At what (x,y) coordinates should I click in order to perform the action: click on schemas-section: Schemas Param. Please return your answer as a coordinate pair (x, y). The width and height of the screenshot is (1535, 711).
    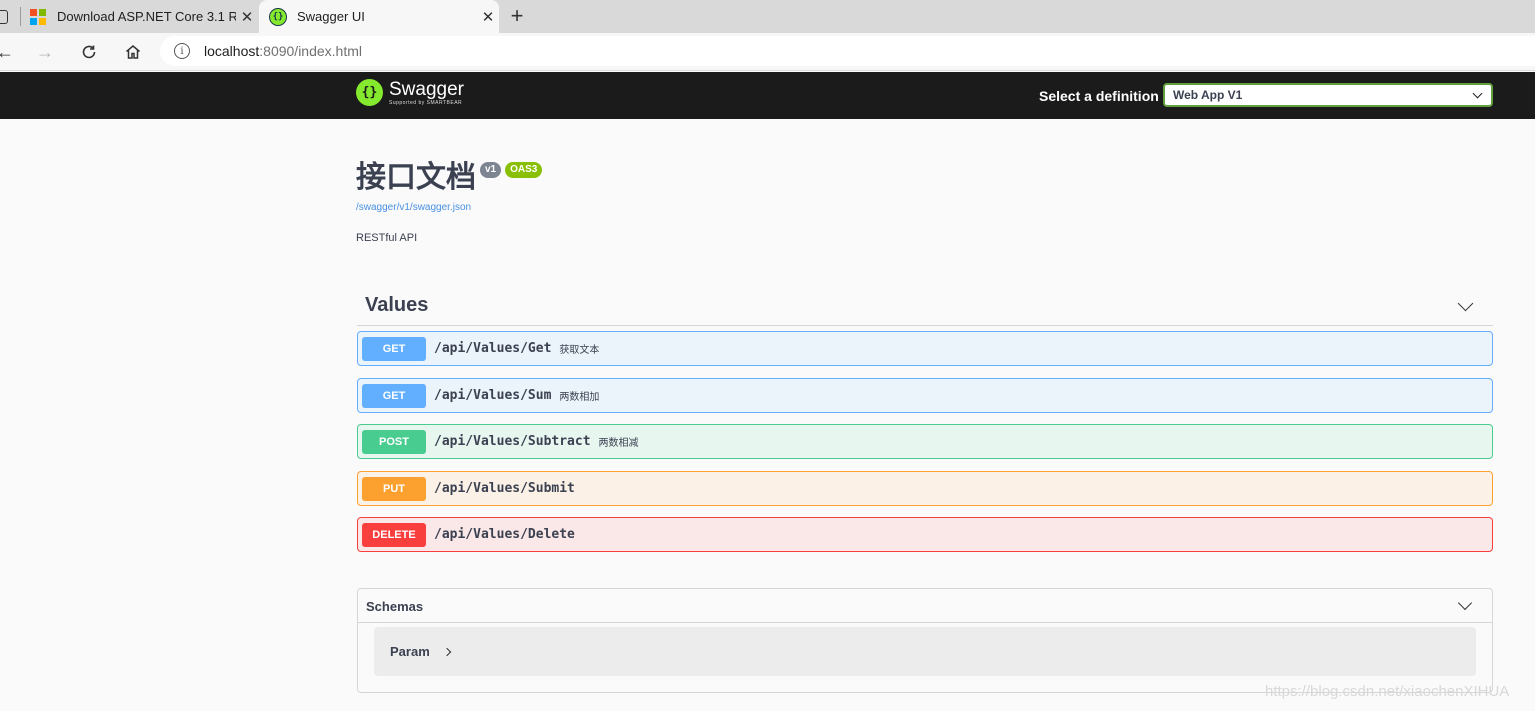
    Looking at the image, I should click on (925, 640).